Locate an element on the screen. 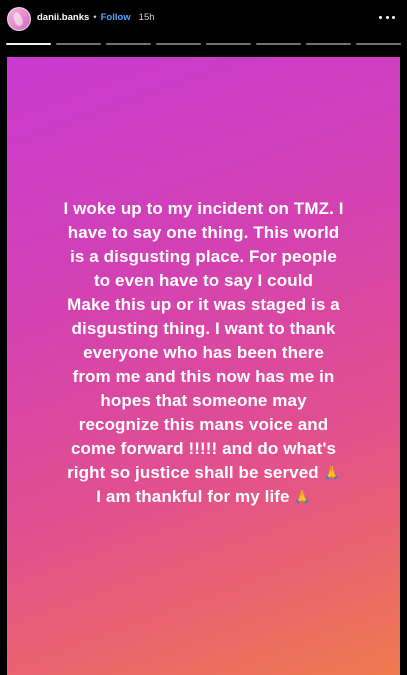  story-line: recognize this mans voice and is located at coordinates (203, 424).